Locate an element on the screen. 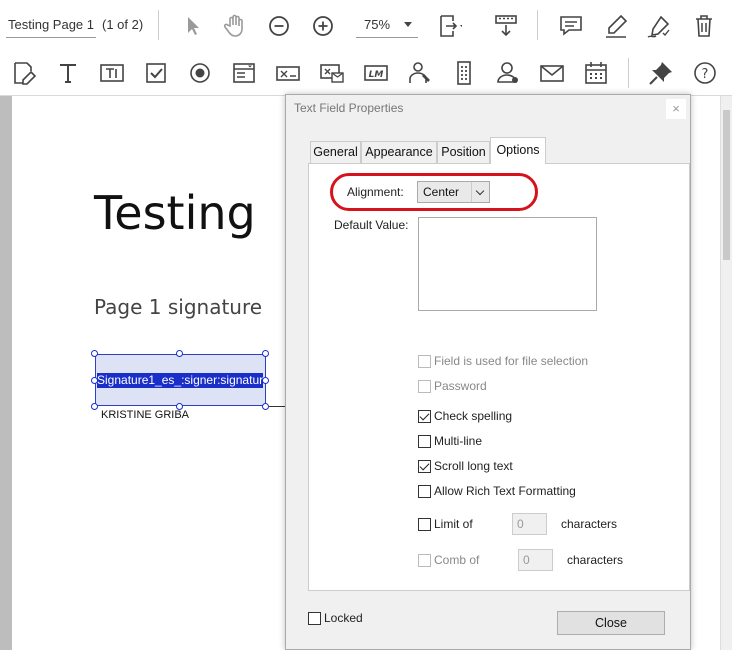 Image resolution: width=732 pixels, height=650 pixels. scroll-long-text-label: Scroll long text is located at coordinates (473, 466).